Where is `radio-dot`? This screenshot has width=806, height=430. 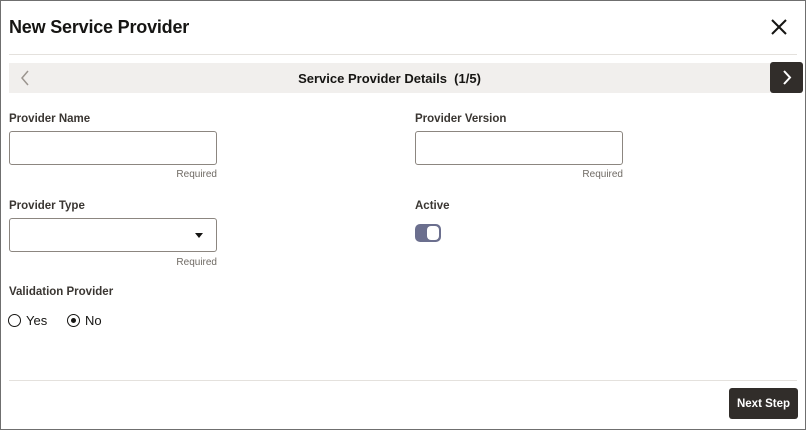 radio-dot is located at coordinates (73, 320).